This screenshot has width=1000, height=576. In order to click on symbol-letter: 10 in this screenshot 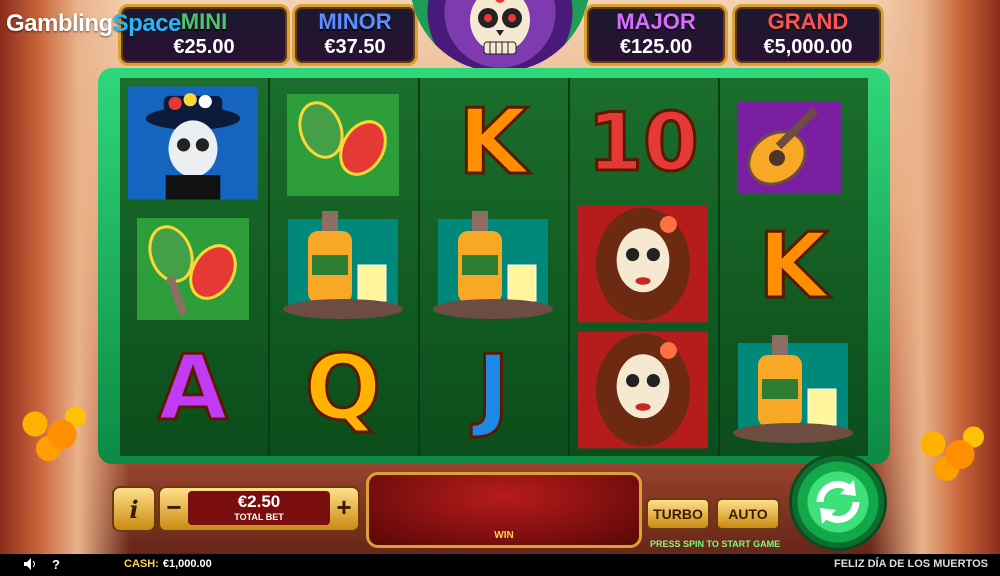, I will do `click(643, 142)`.